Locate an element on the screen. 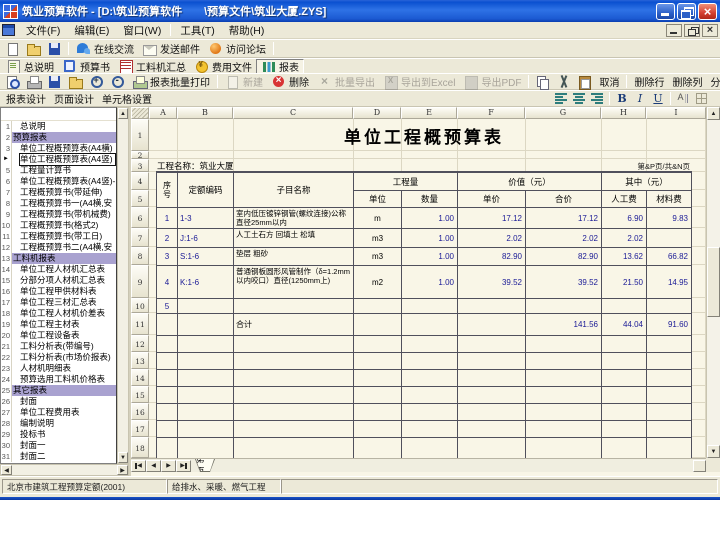 The image size is (720, 540). italic-button: I is located at coordinates (640, 98).